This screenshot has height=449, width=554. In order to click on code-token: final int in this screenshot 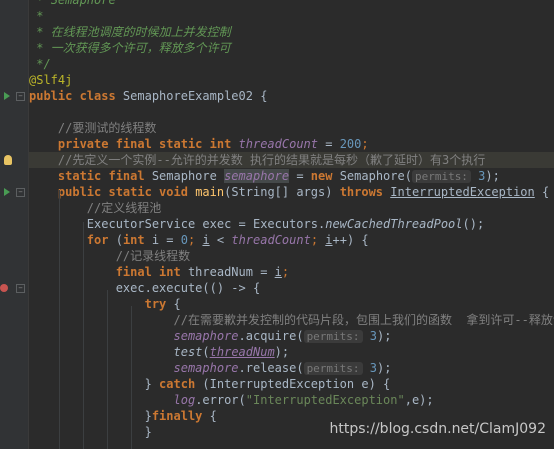, I will do `click(151, 272)`.